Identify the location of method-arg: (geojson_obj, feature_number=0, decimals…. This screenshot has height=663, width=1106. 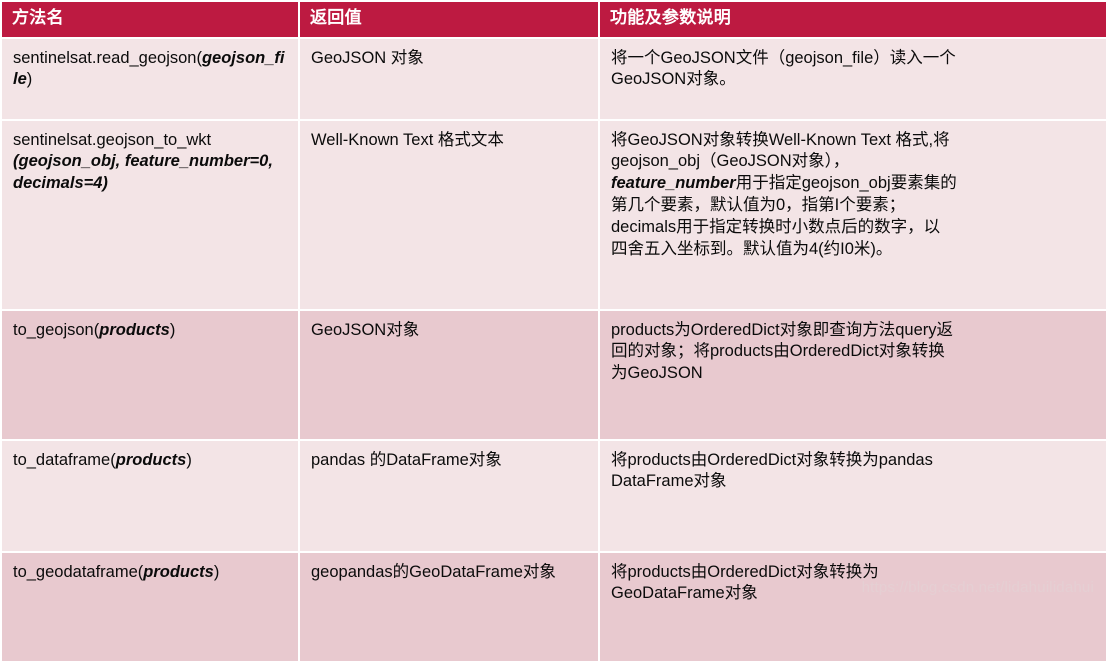
(143, 172).